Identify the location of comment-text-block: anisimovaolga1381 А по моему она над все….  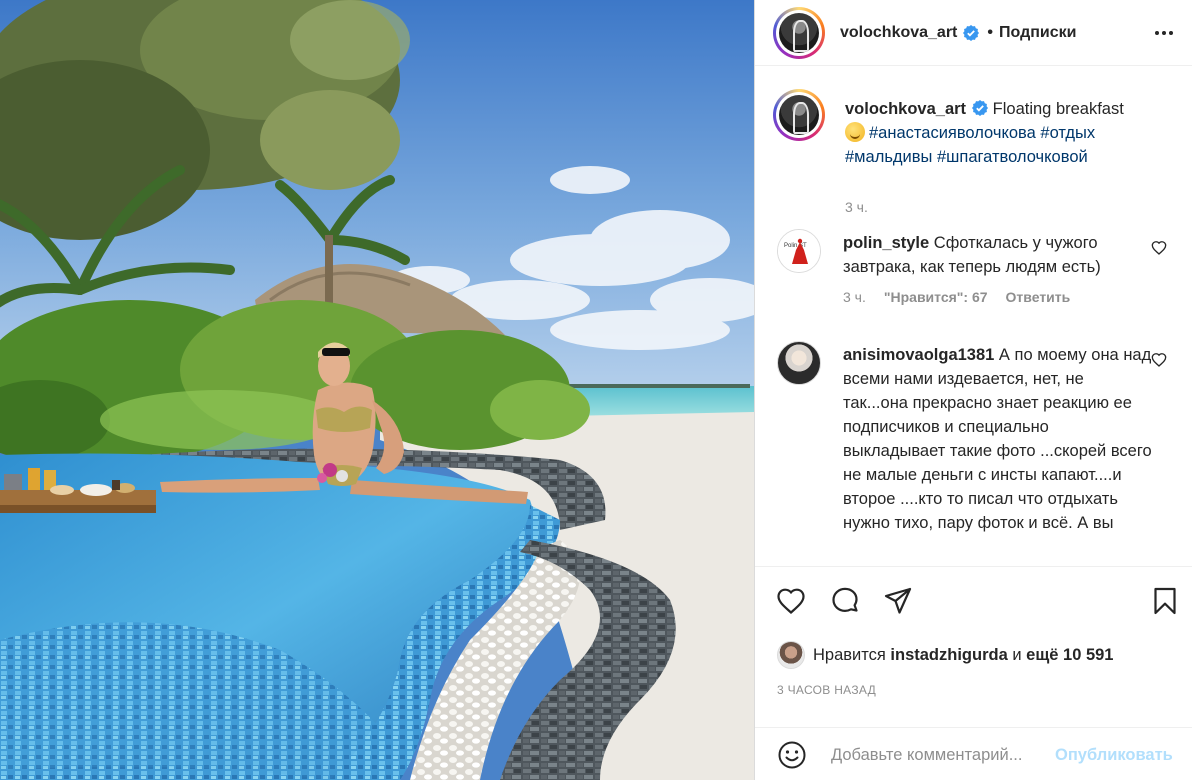
(998, 439).